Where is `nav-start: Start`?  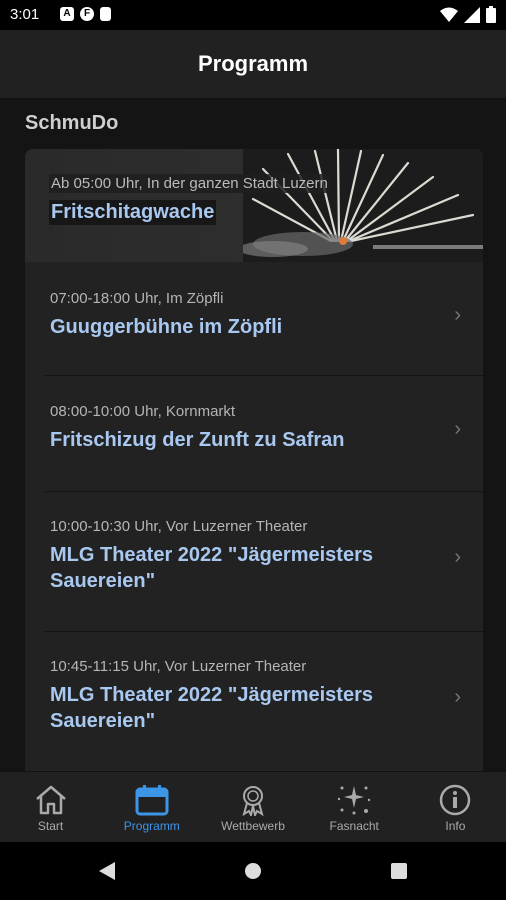 nav-start: Start is located at coordinates (50, 807).